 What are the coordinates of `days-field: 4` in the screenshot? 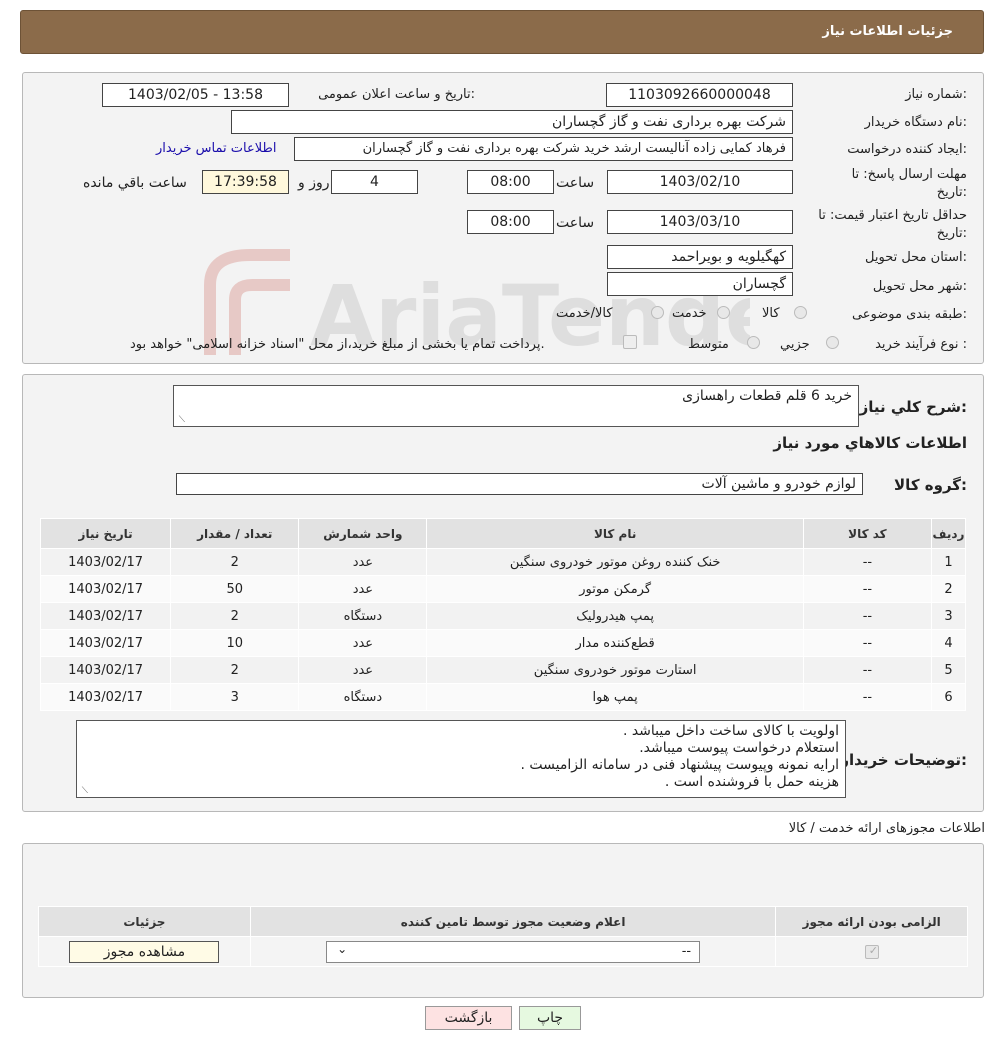 It's located at (374, 182).